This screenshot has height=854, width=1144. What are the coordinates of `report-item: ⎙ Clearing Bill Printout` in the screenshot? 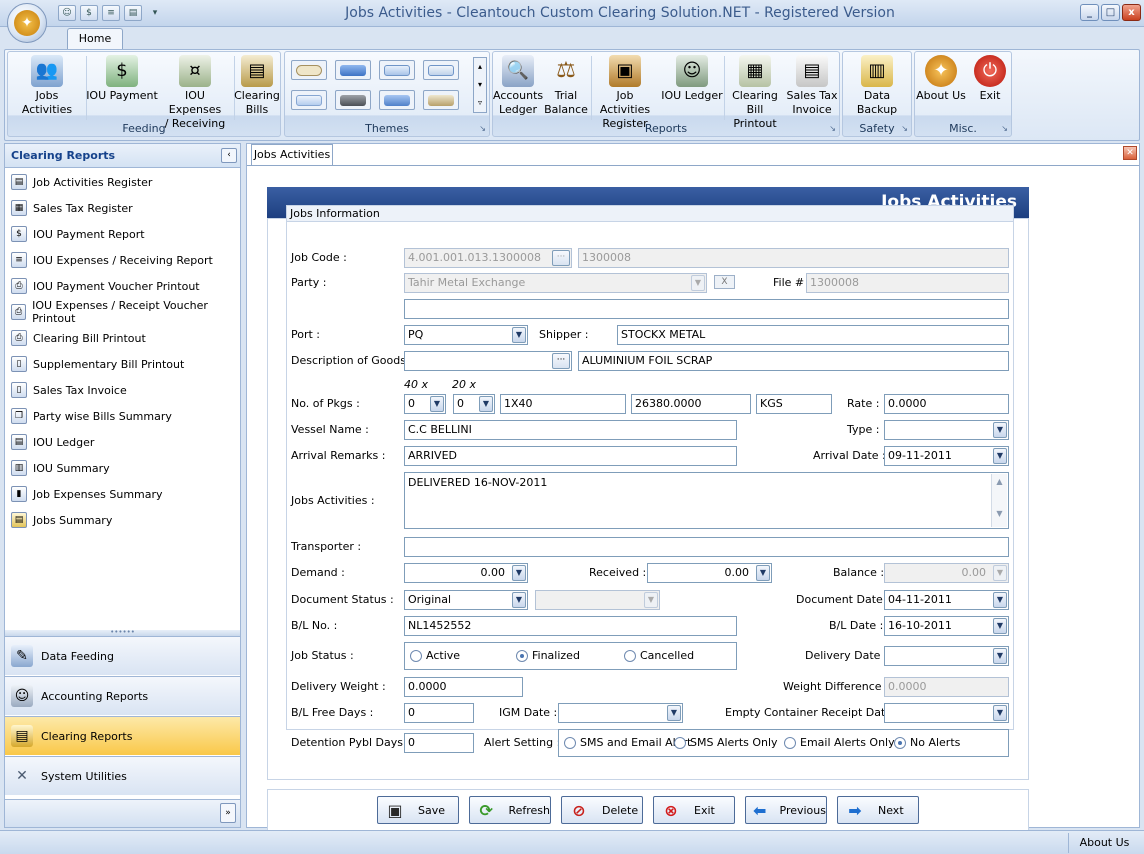 It's located at (78, 338).